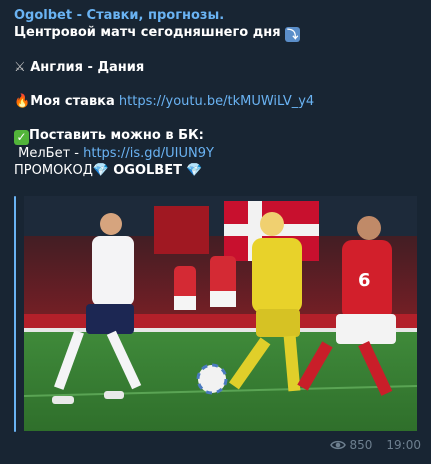 The width and height of the screenshot is (431, 464). I want to click on bet-line: 🔥Моя ставка https://youtu.be/tkMUWiLV_y4, so click(217, 101).